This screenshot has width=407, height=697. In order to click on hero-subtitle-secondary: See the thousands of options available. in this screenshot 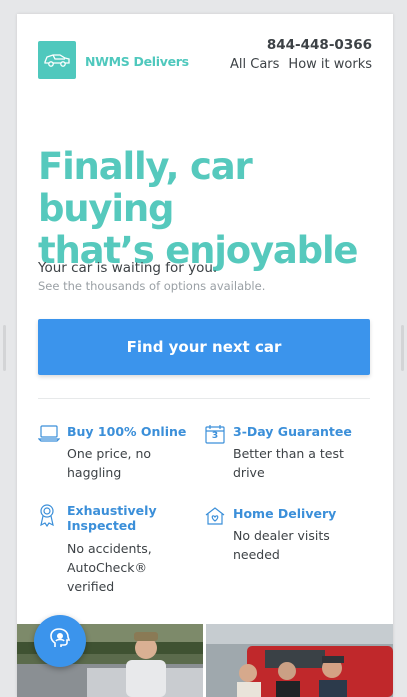, I will do `click(152, 286)`.